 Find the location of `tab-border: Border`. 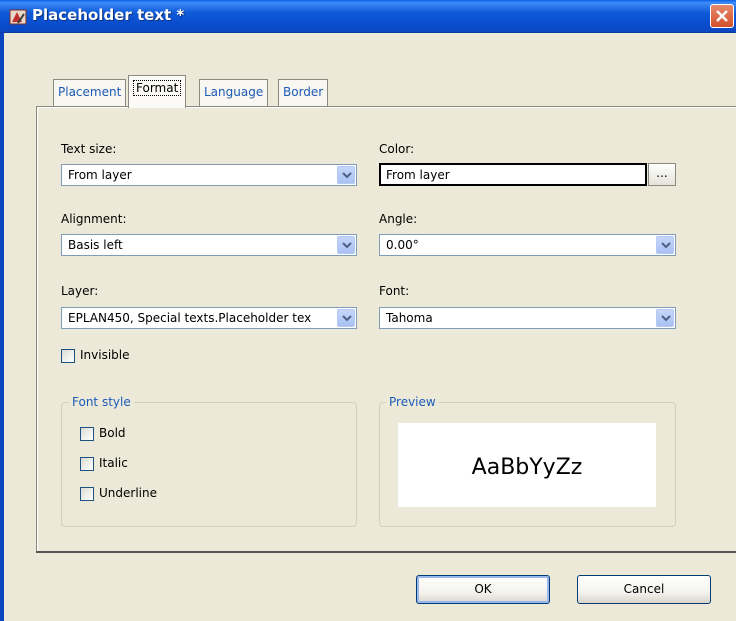

tab-border: Border is located at coordinates (303, 93).